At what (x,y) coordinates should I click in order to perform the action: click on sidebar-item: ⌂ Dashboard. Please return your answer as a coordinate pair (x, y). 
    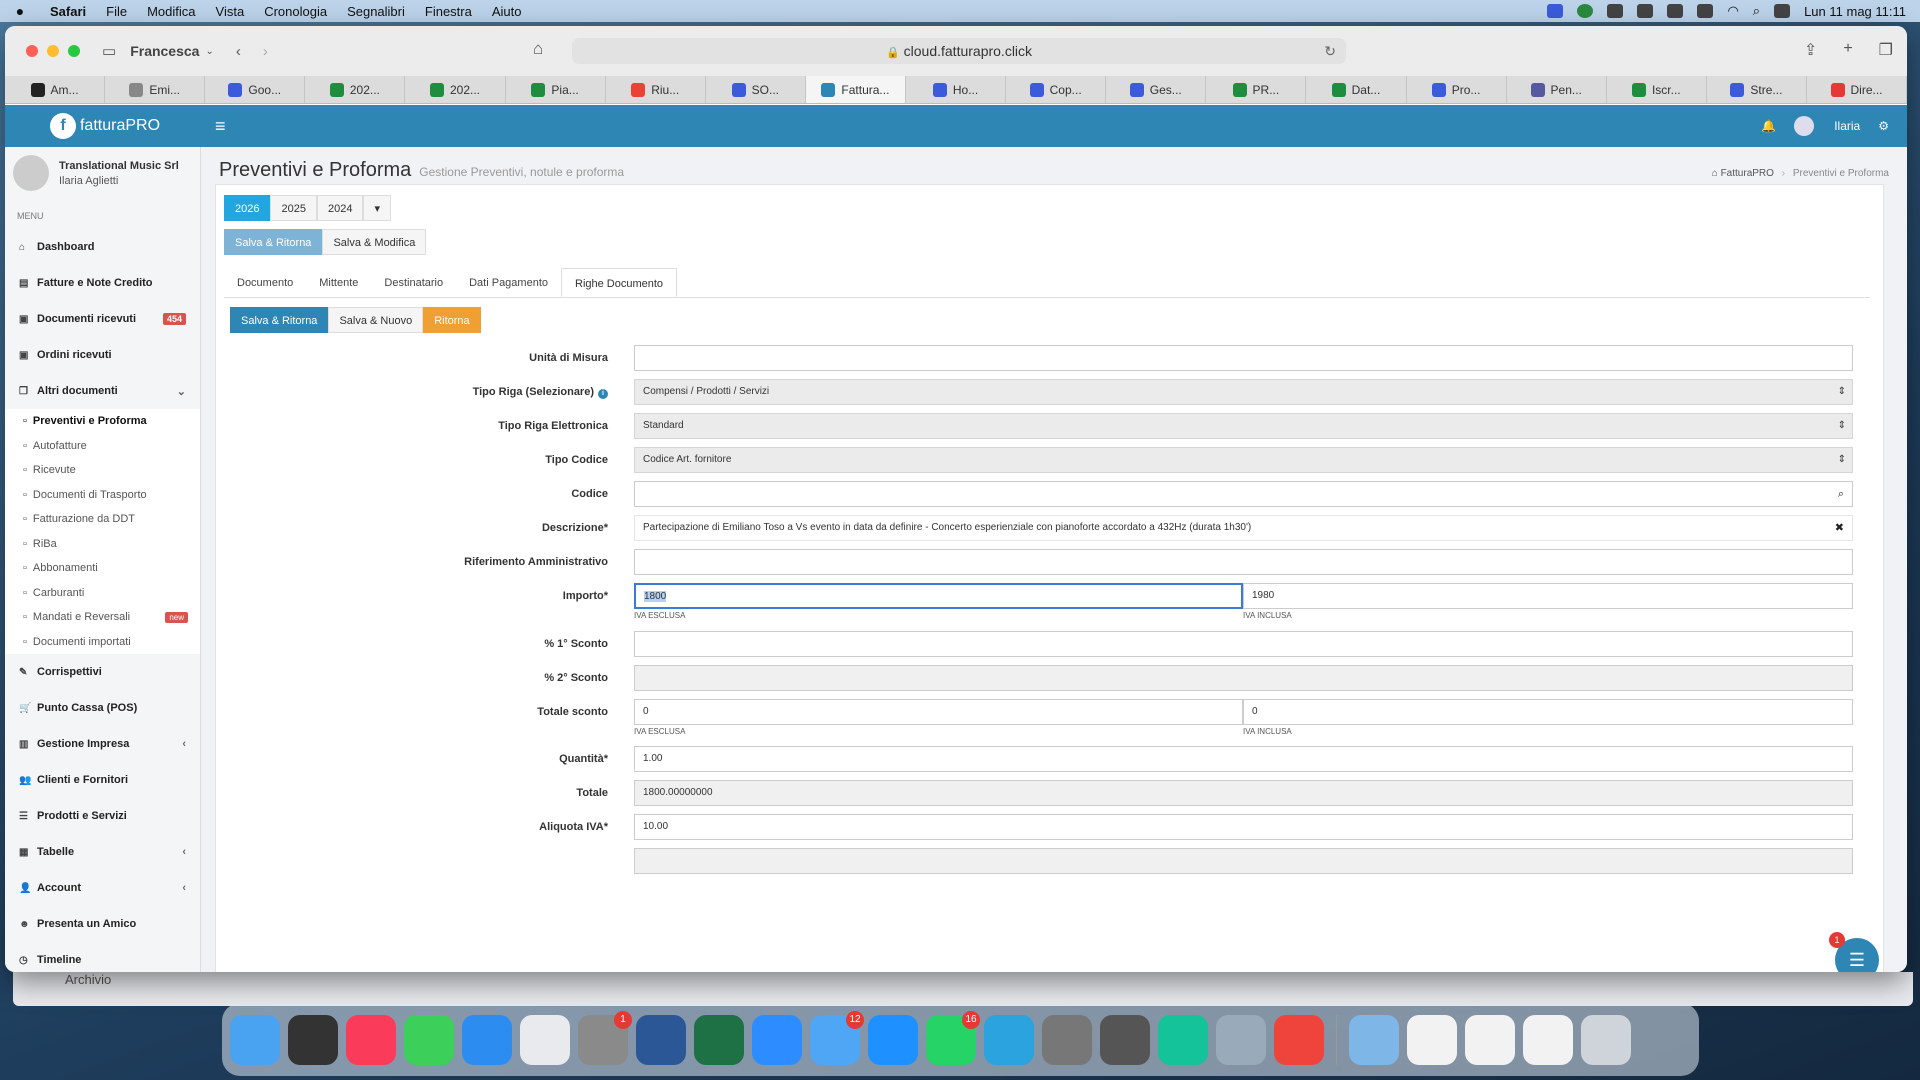
    Looking at the image, I should click on (102, 247).